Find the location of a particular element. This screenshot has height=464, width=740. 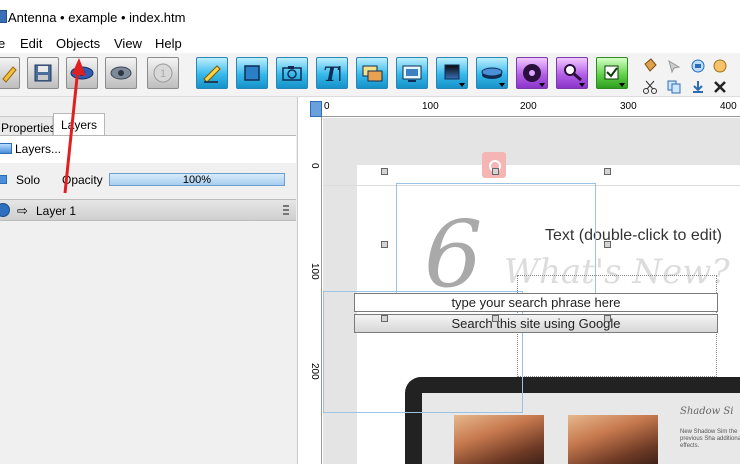

ruler-v-label: 200 is located at coordinates (314, 371).